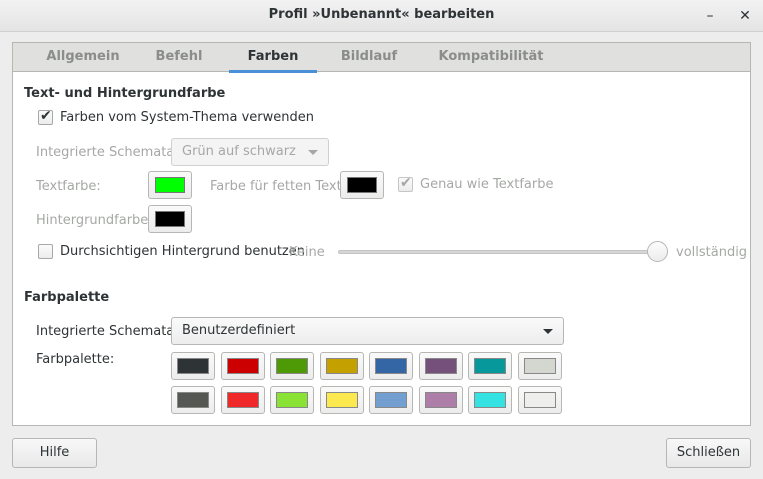  I want to click on transparent-bg-label: Durchsichtigen Hintergrund benutzen, so click(182, 251).